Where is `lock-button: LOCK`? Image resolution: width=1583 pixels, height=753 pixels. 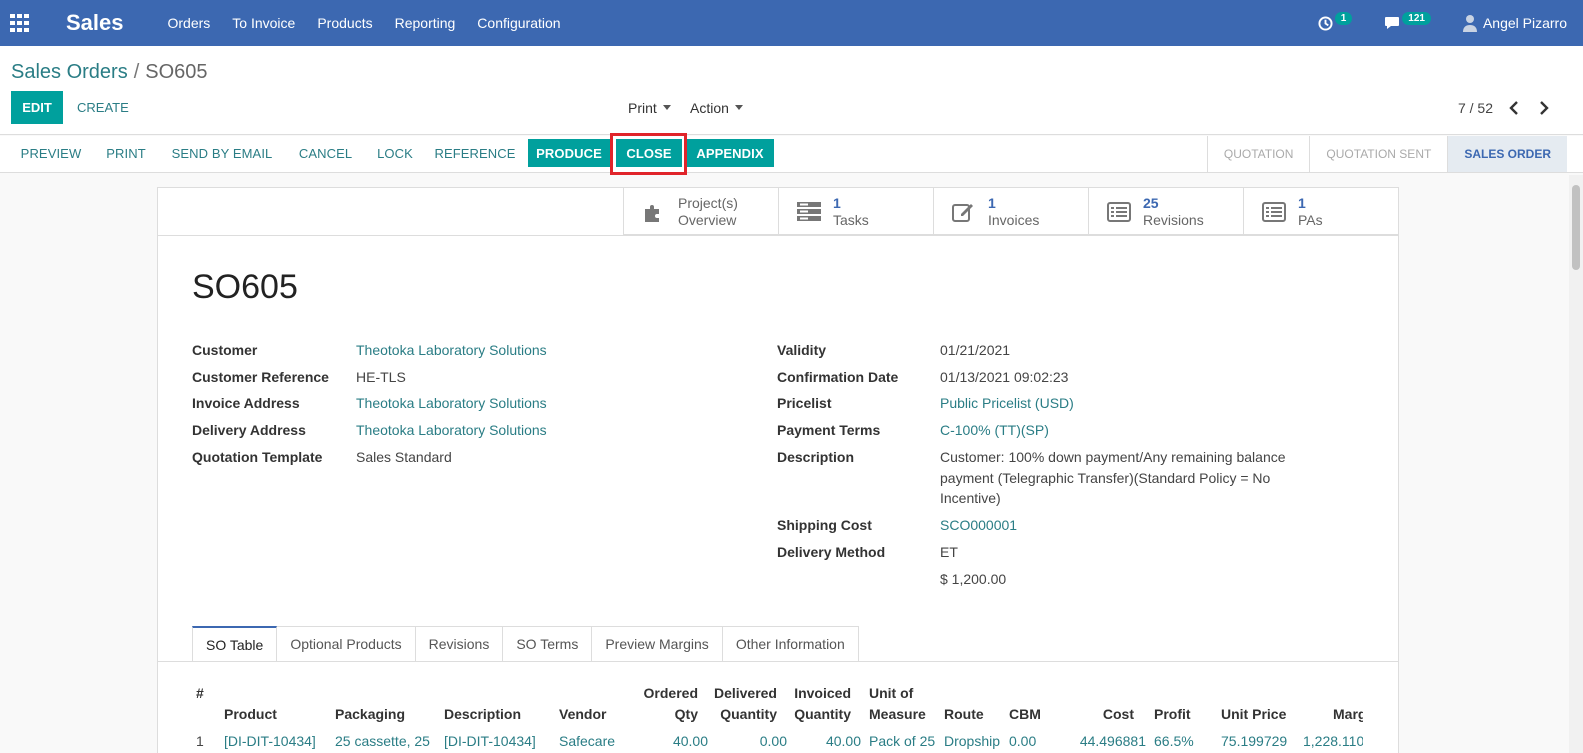 lock-button: LOCK is located at coordinates (395, 153).